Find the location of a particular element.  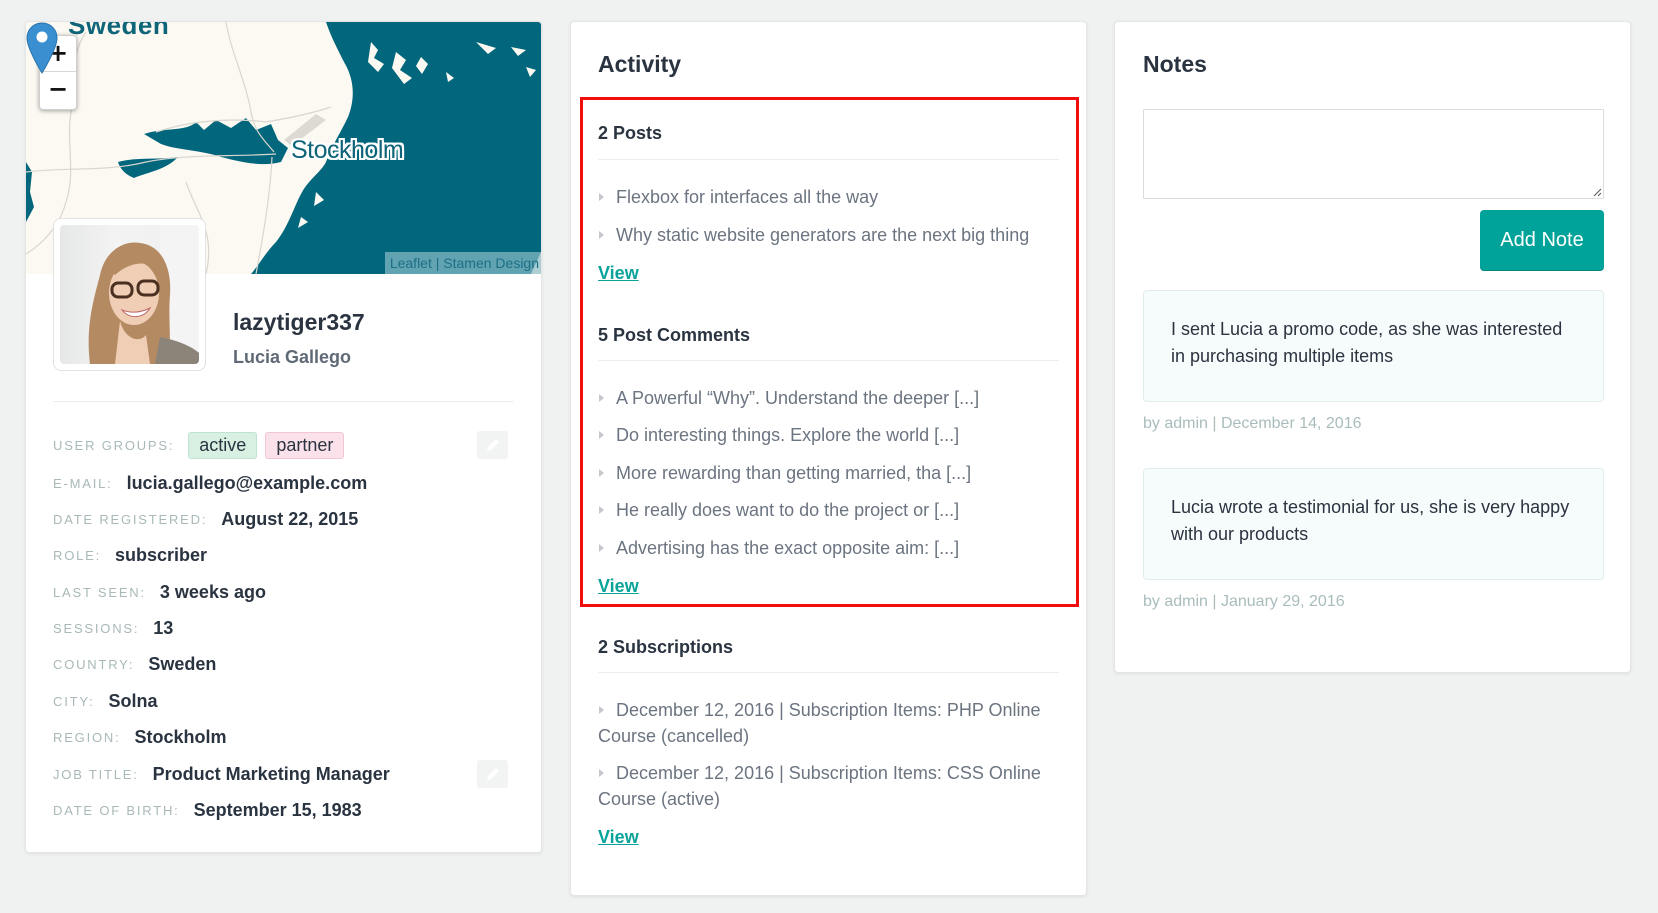

note-meta: by admin | December 14, 2016 is located at coordinates (1252, 423).